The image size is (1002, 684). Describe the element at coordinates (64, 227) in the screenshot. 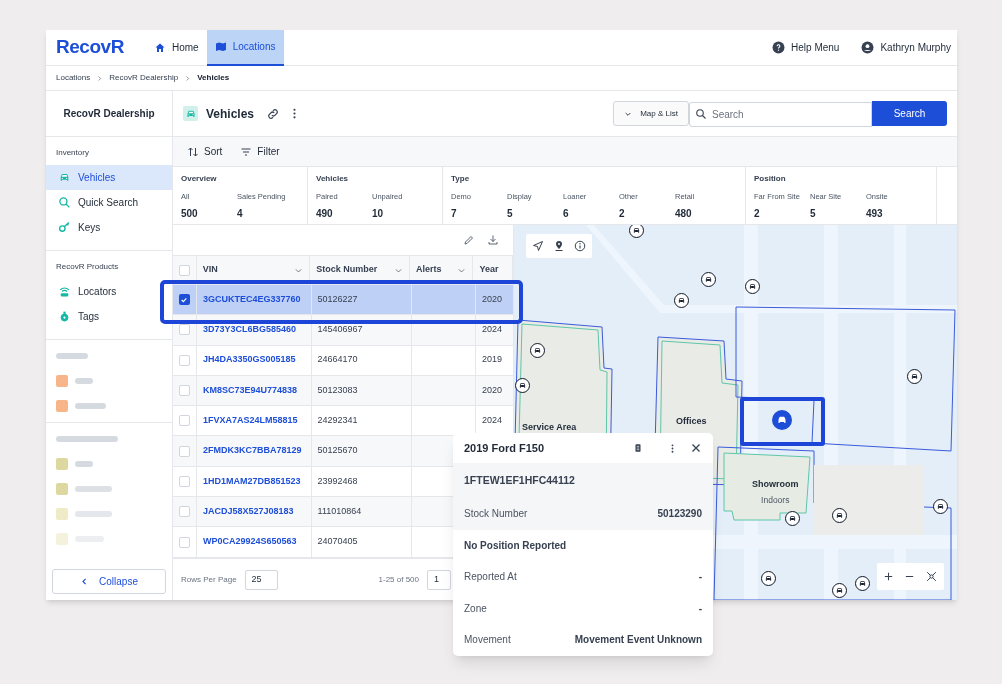

I see `key-icon` at that location.